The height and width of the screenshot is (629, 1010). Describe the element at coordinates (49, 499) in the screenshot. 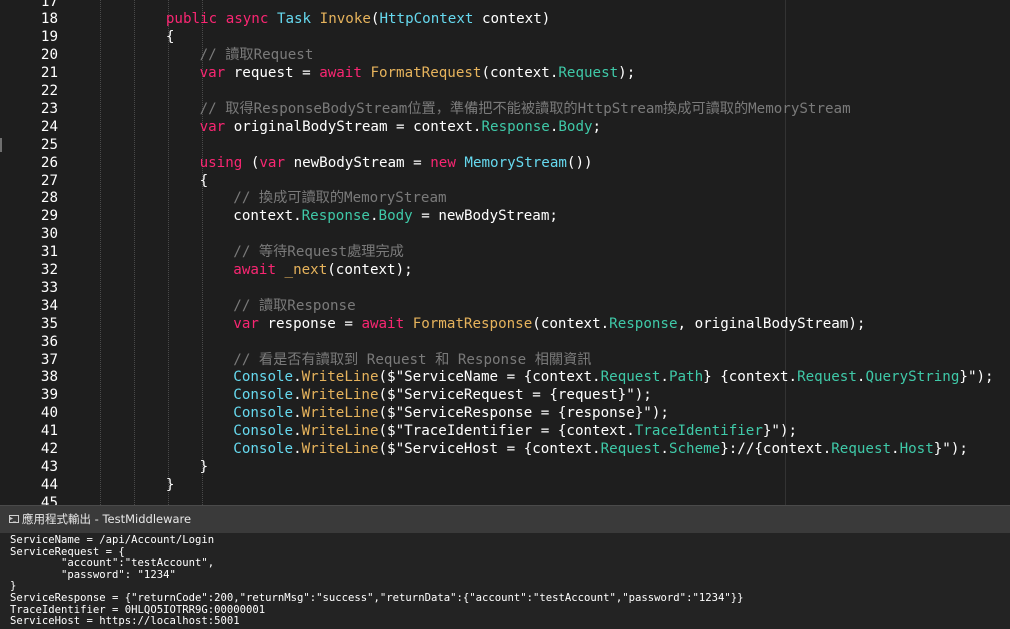

I see `line-number: 45` at that location.